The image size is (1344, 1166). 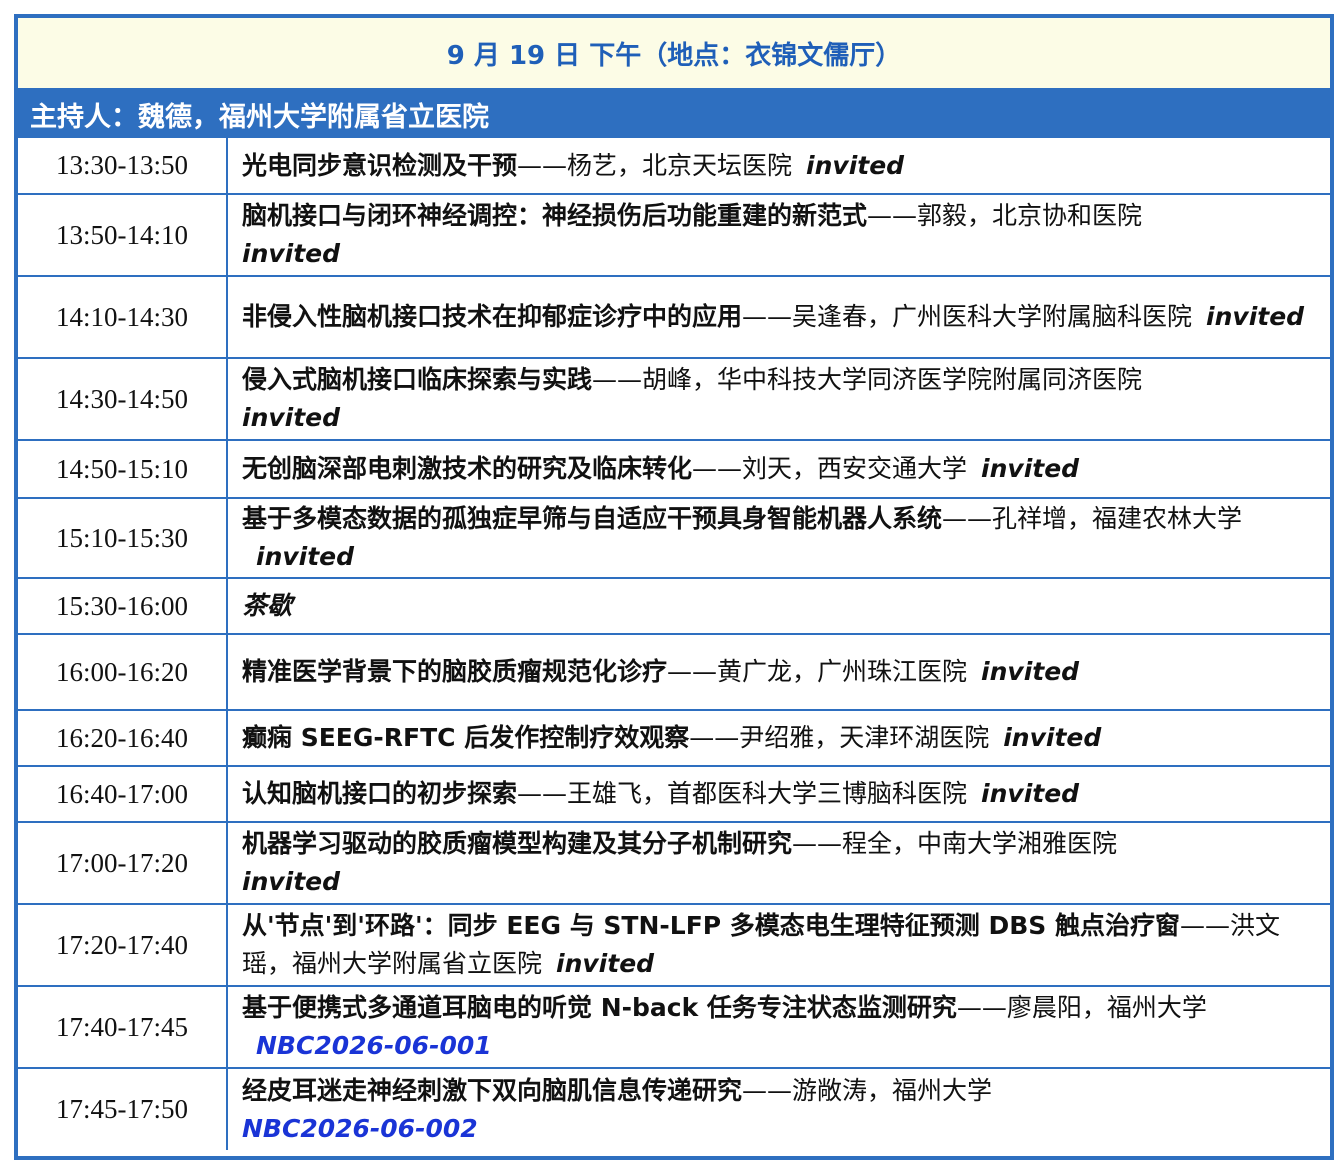 I want to click on abstract-code: NBC2026-06-002, so click(x=360, y=1128).